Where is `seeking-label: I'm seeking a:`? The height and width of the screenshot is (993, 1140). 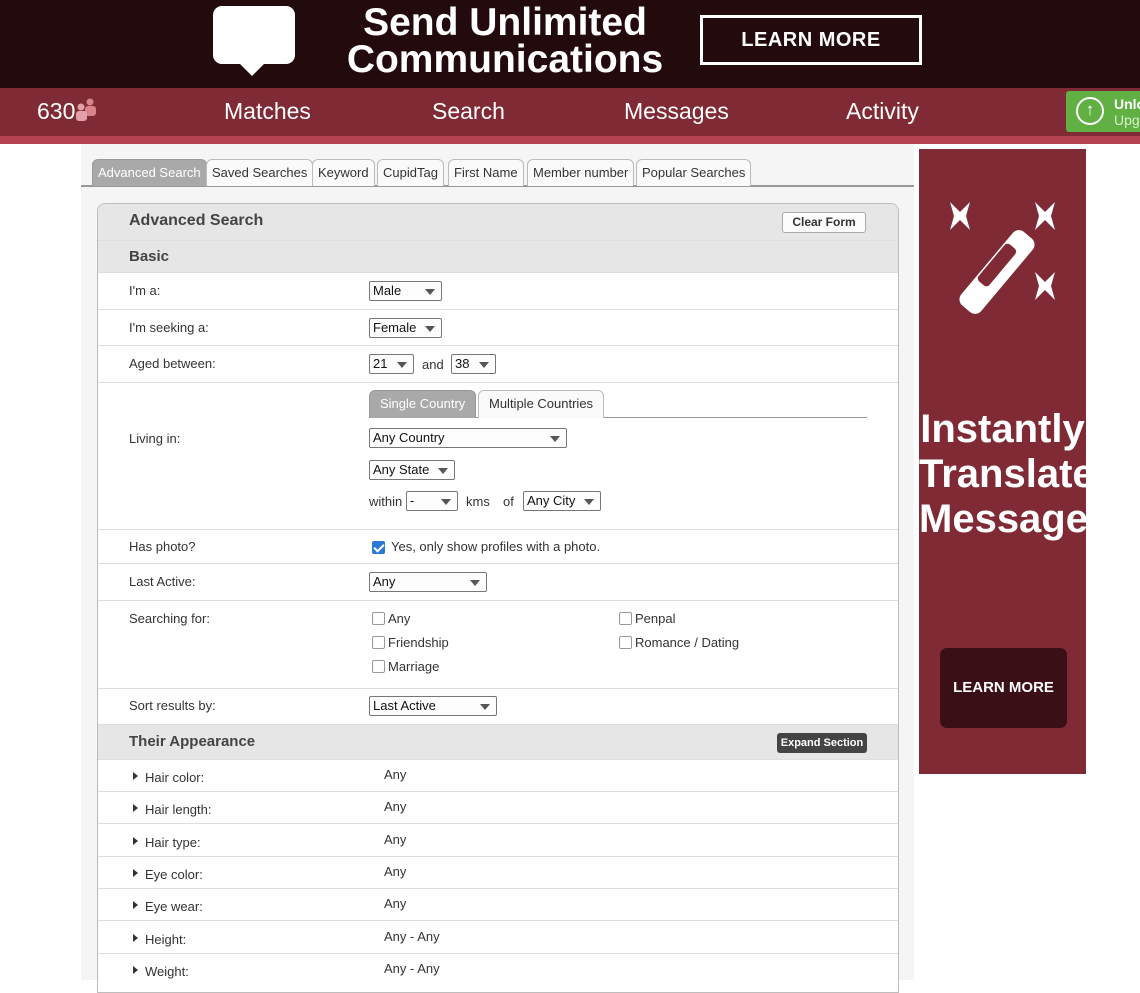
seeking-label: I'm seeking a: is located at coordinates (169, 327).